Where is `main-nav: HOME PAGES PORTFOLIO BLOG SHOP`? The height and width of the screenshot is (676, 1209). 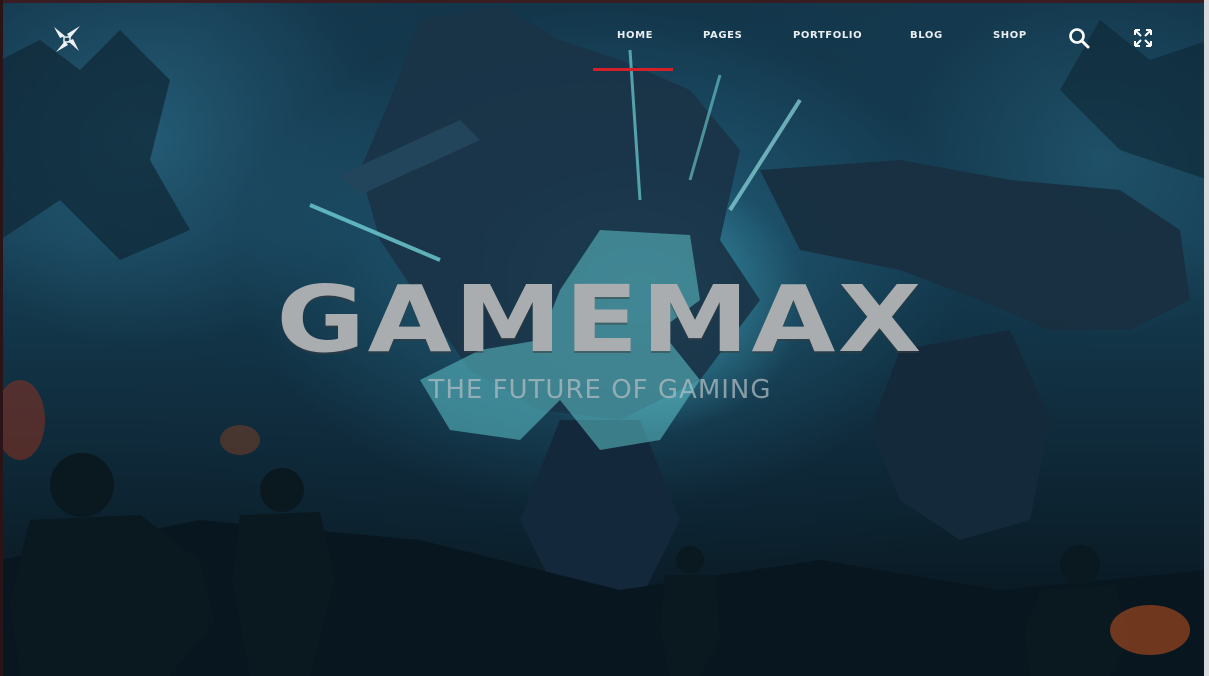 main-nav: HOME PAGES PORTFOLIO BLOG SHOP is located at coordinates (604, 40).